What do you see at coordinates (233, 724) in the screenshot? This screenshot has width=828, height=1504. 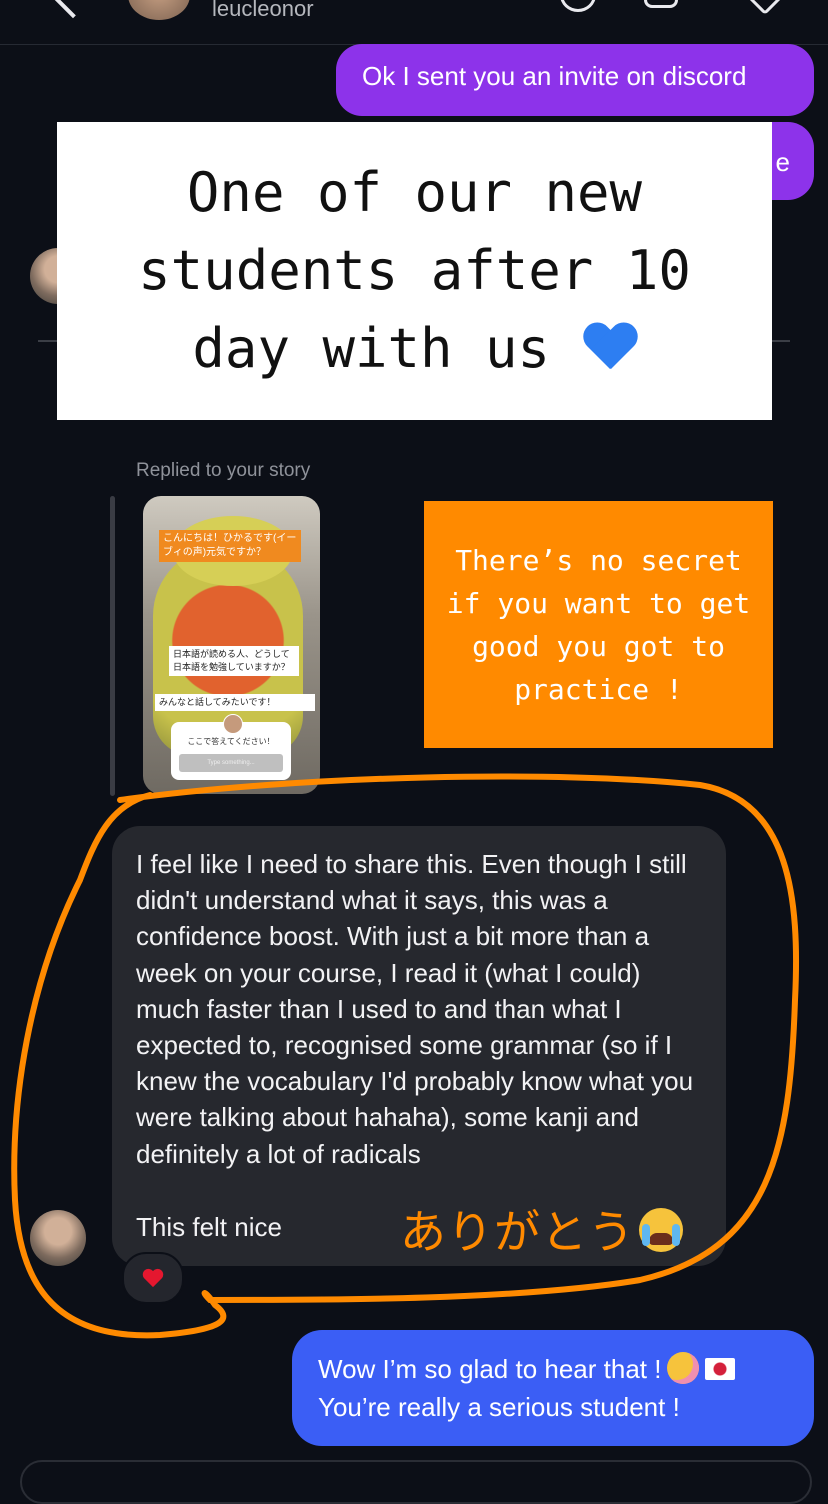 I see `question-avatar` at bounding box center [233, 724].